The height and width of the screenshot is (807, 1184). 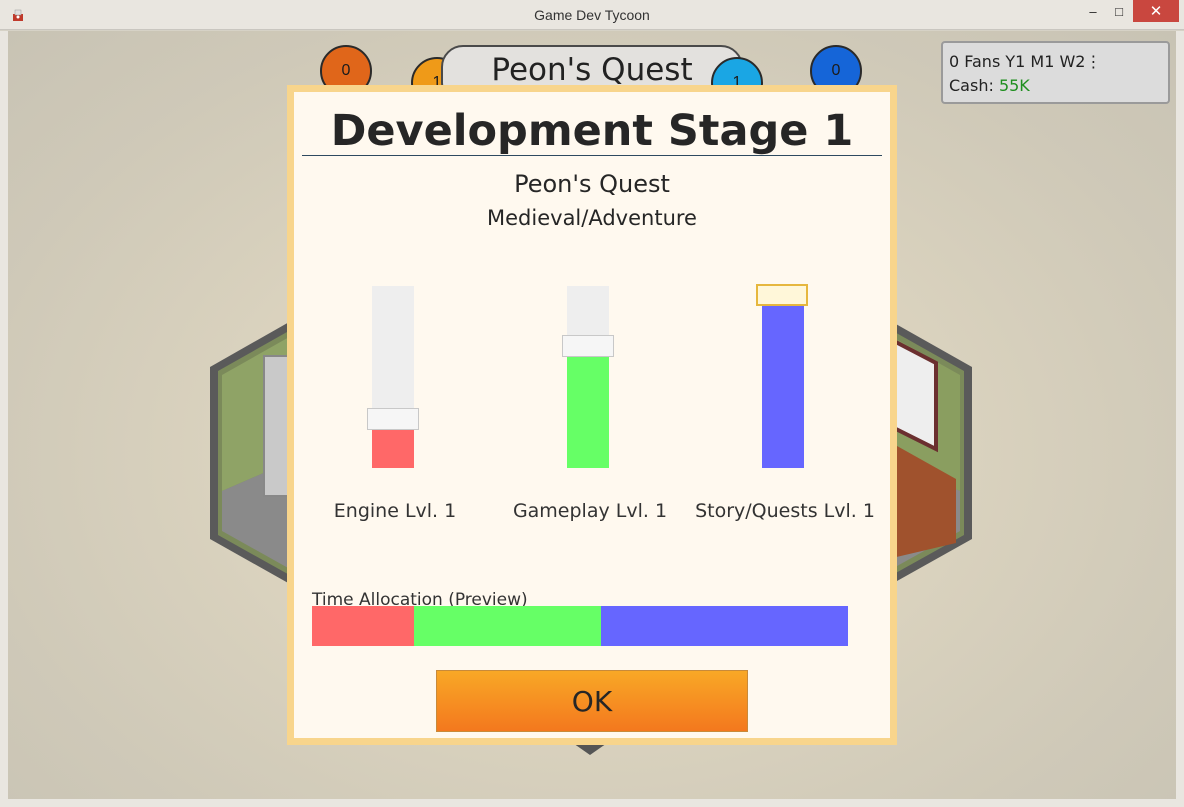 I want to click on gameplay-slider-label: Gameplay Lvl. 1, so click(x=590, y=511).